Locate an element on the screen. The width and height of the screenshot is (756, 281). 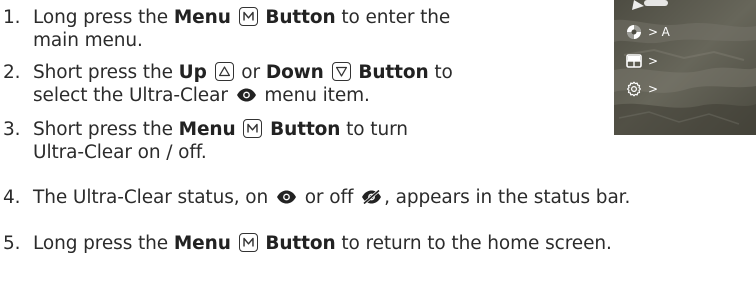
step-line: select the Ultra-Clear menu item. is located at coordinates (243, 95).